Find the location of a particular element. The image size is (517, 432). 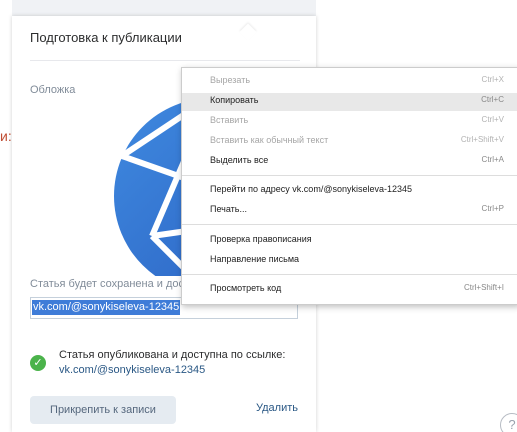

check-icon: ✓ is located at coordinates (38, 363).